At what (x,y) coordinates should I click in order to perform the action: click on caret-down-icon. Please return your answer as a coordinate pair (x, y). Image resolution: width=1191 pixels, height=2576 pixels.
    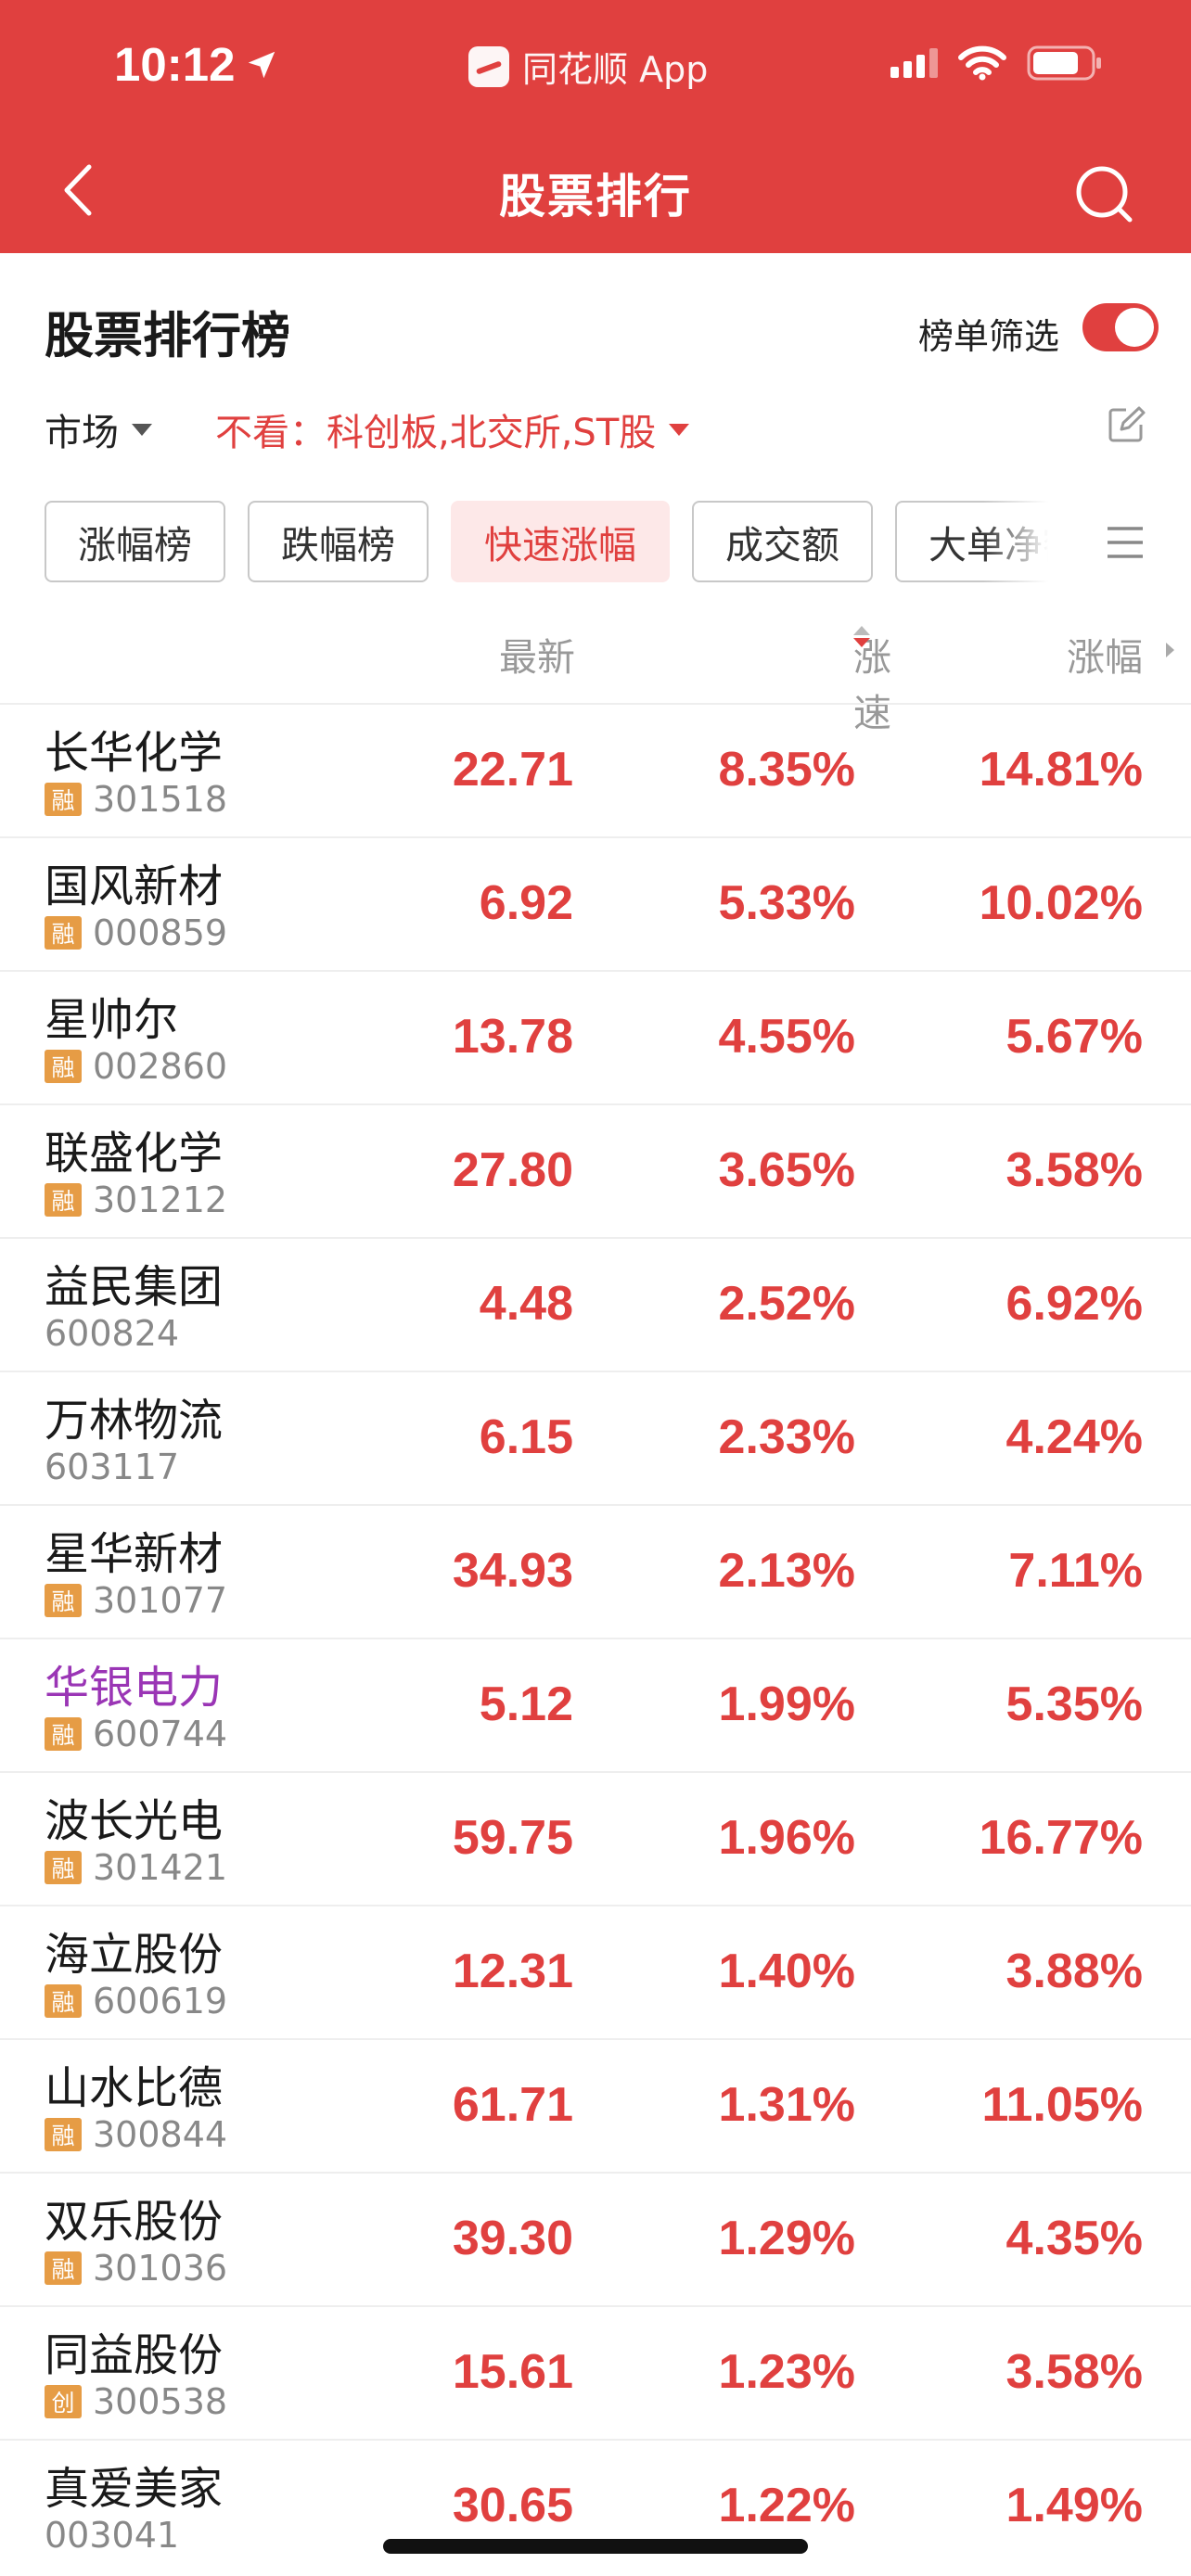
    Looking at the image, I should click on (679, 430).